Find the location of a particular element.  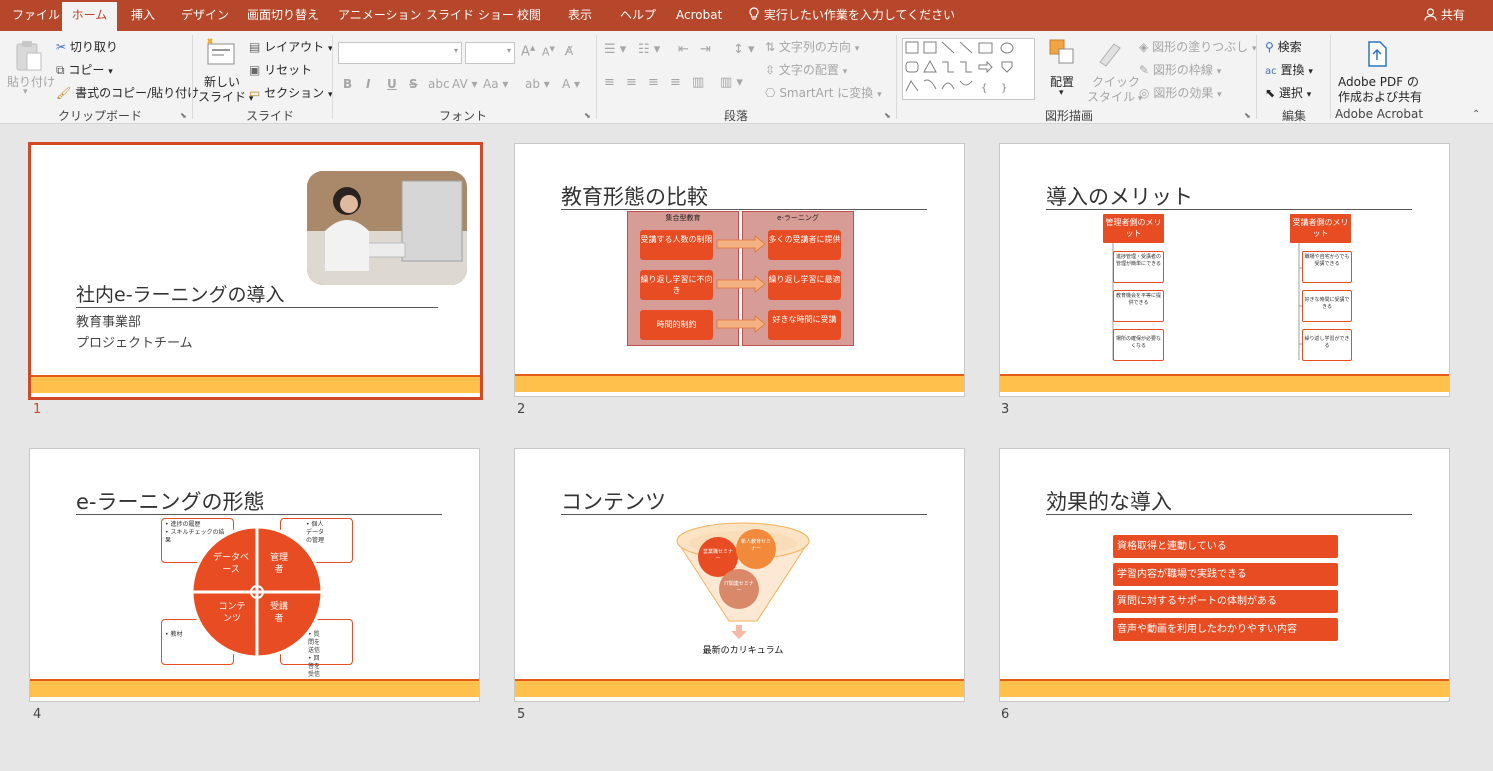

italic-button: I is located at coordinates (368, 84).